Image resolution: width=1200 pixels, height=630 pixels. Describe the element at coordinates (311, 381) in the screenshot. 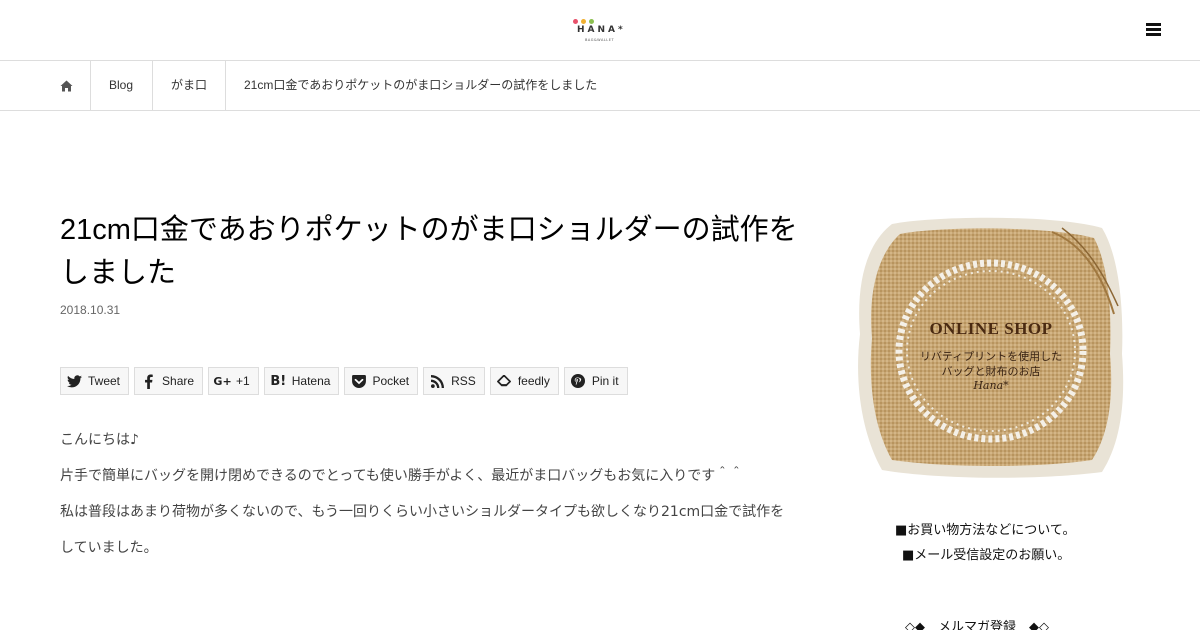

I see `hatena-label: Hatena` at that location.